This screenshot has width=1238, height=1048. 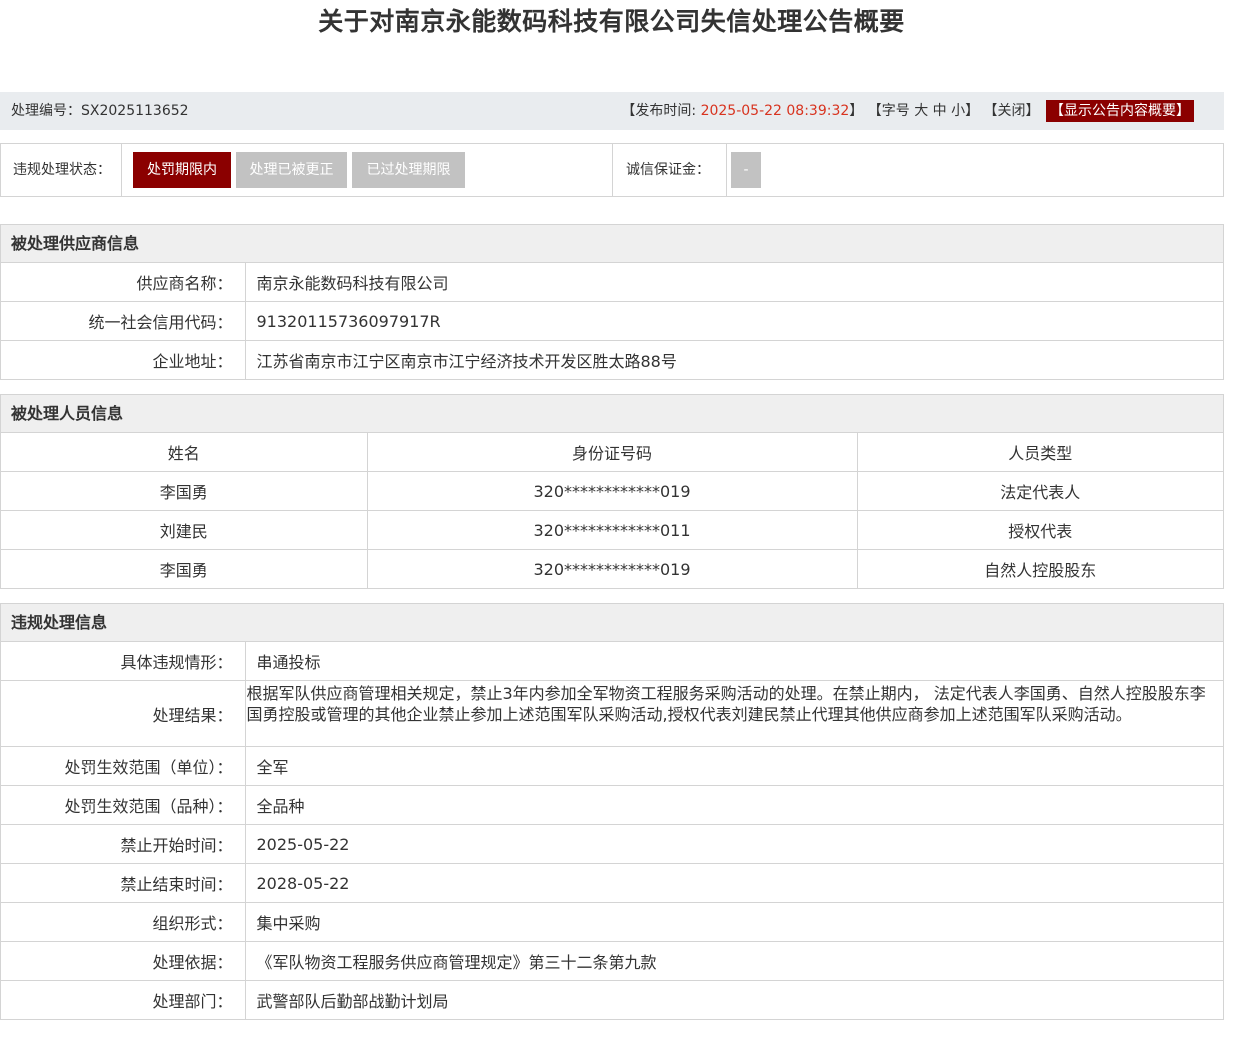 I want to click on table-row: 处理依据： 《军队物资工程服务供应商管理规定》第三十二条第九款, so click(x=612, y=961).